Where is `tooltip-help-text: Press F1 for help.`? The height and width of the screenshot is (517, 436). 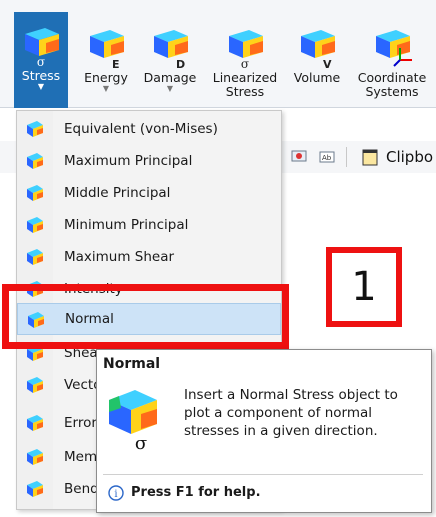
tooltip-help-text: Press F1 for help. is located at coordinates (196, 492).